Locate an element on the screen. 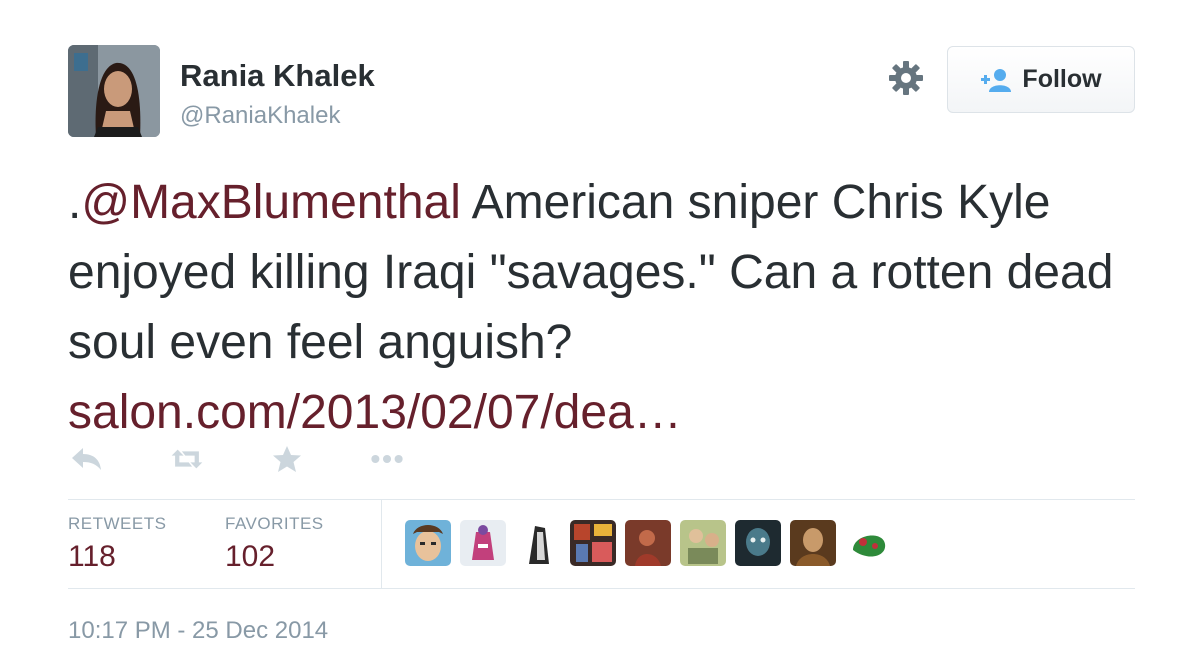  retweets-label: RETWEETS is located at coordinates (117, 523).